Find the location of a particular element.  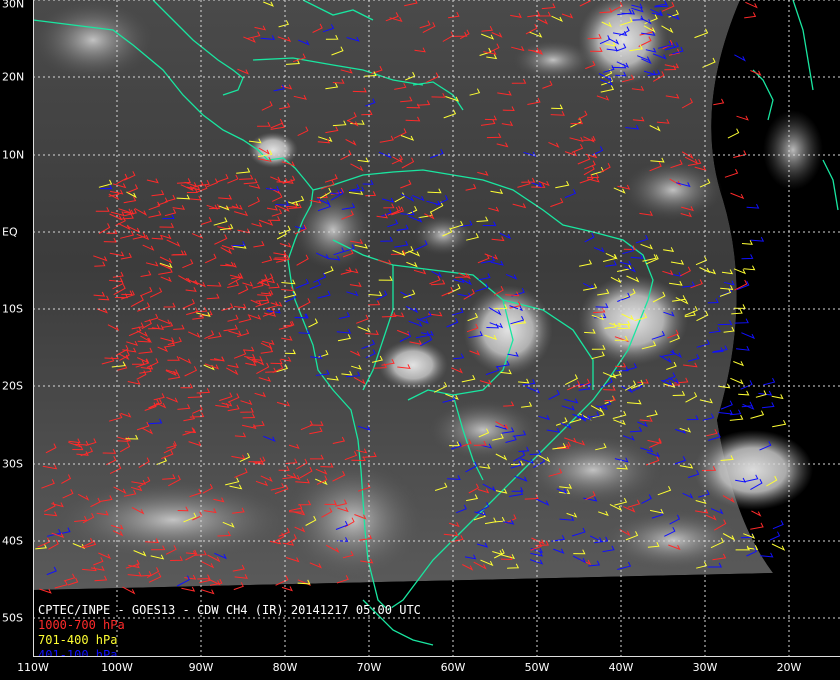

lon-label-80w: 80W is located at coordinates (285, 667).